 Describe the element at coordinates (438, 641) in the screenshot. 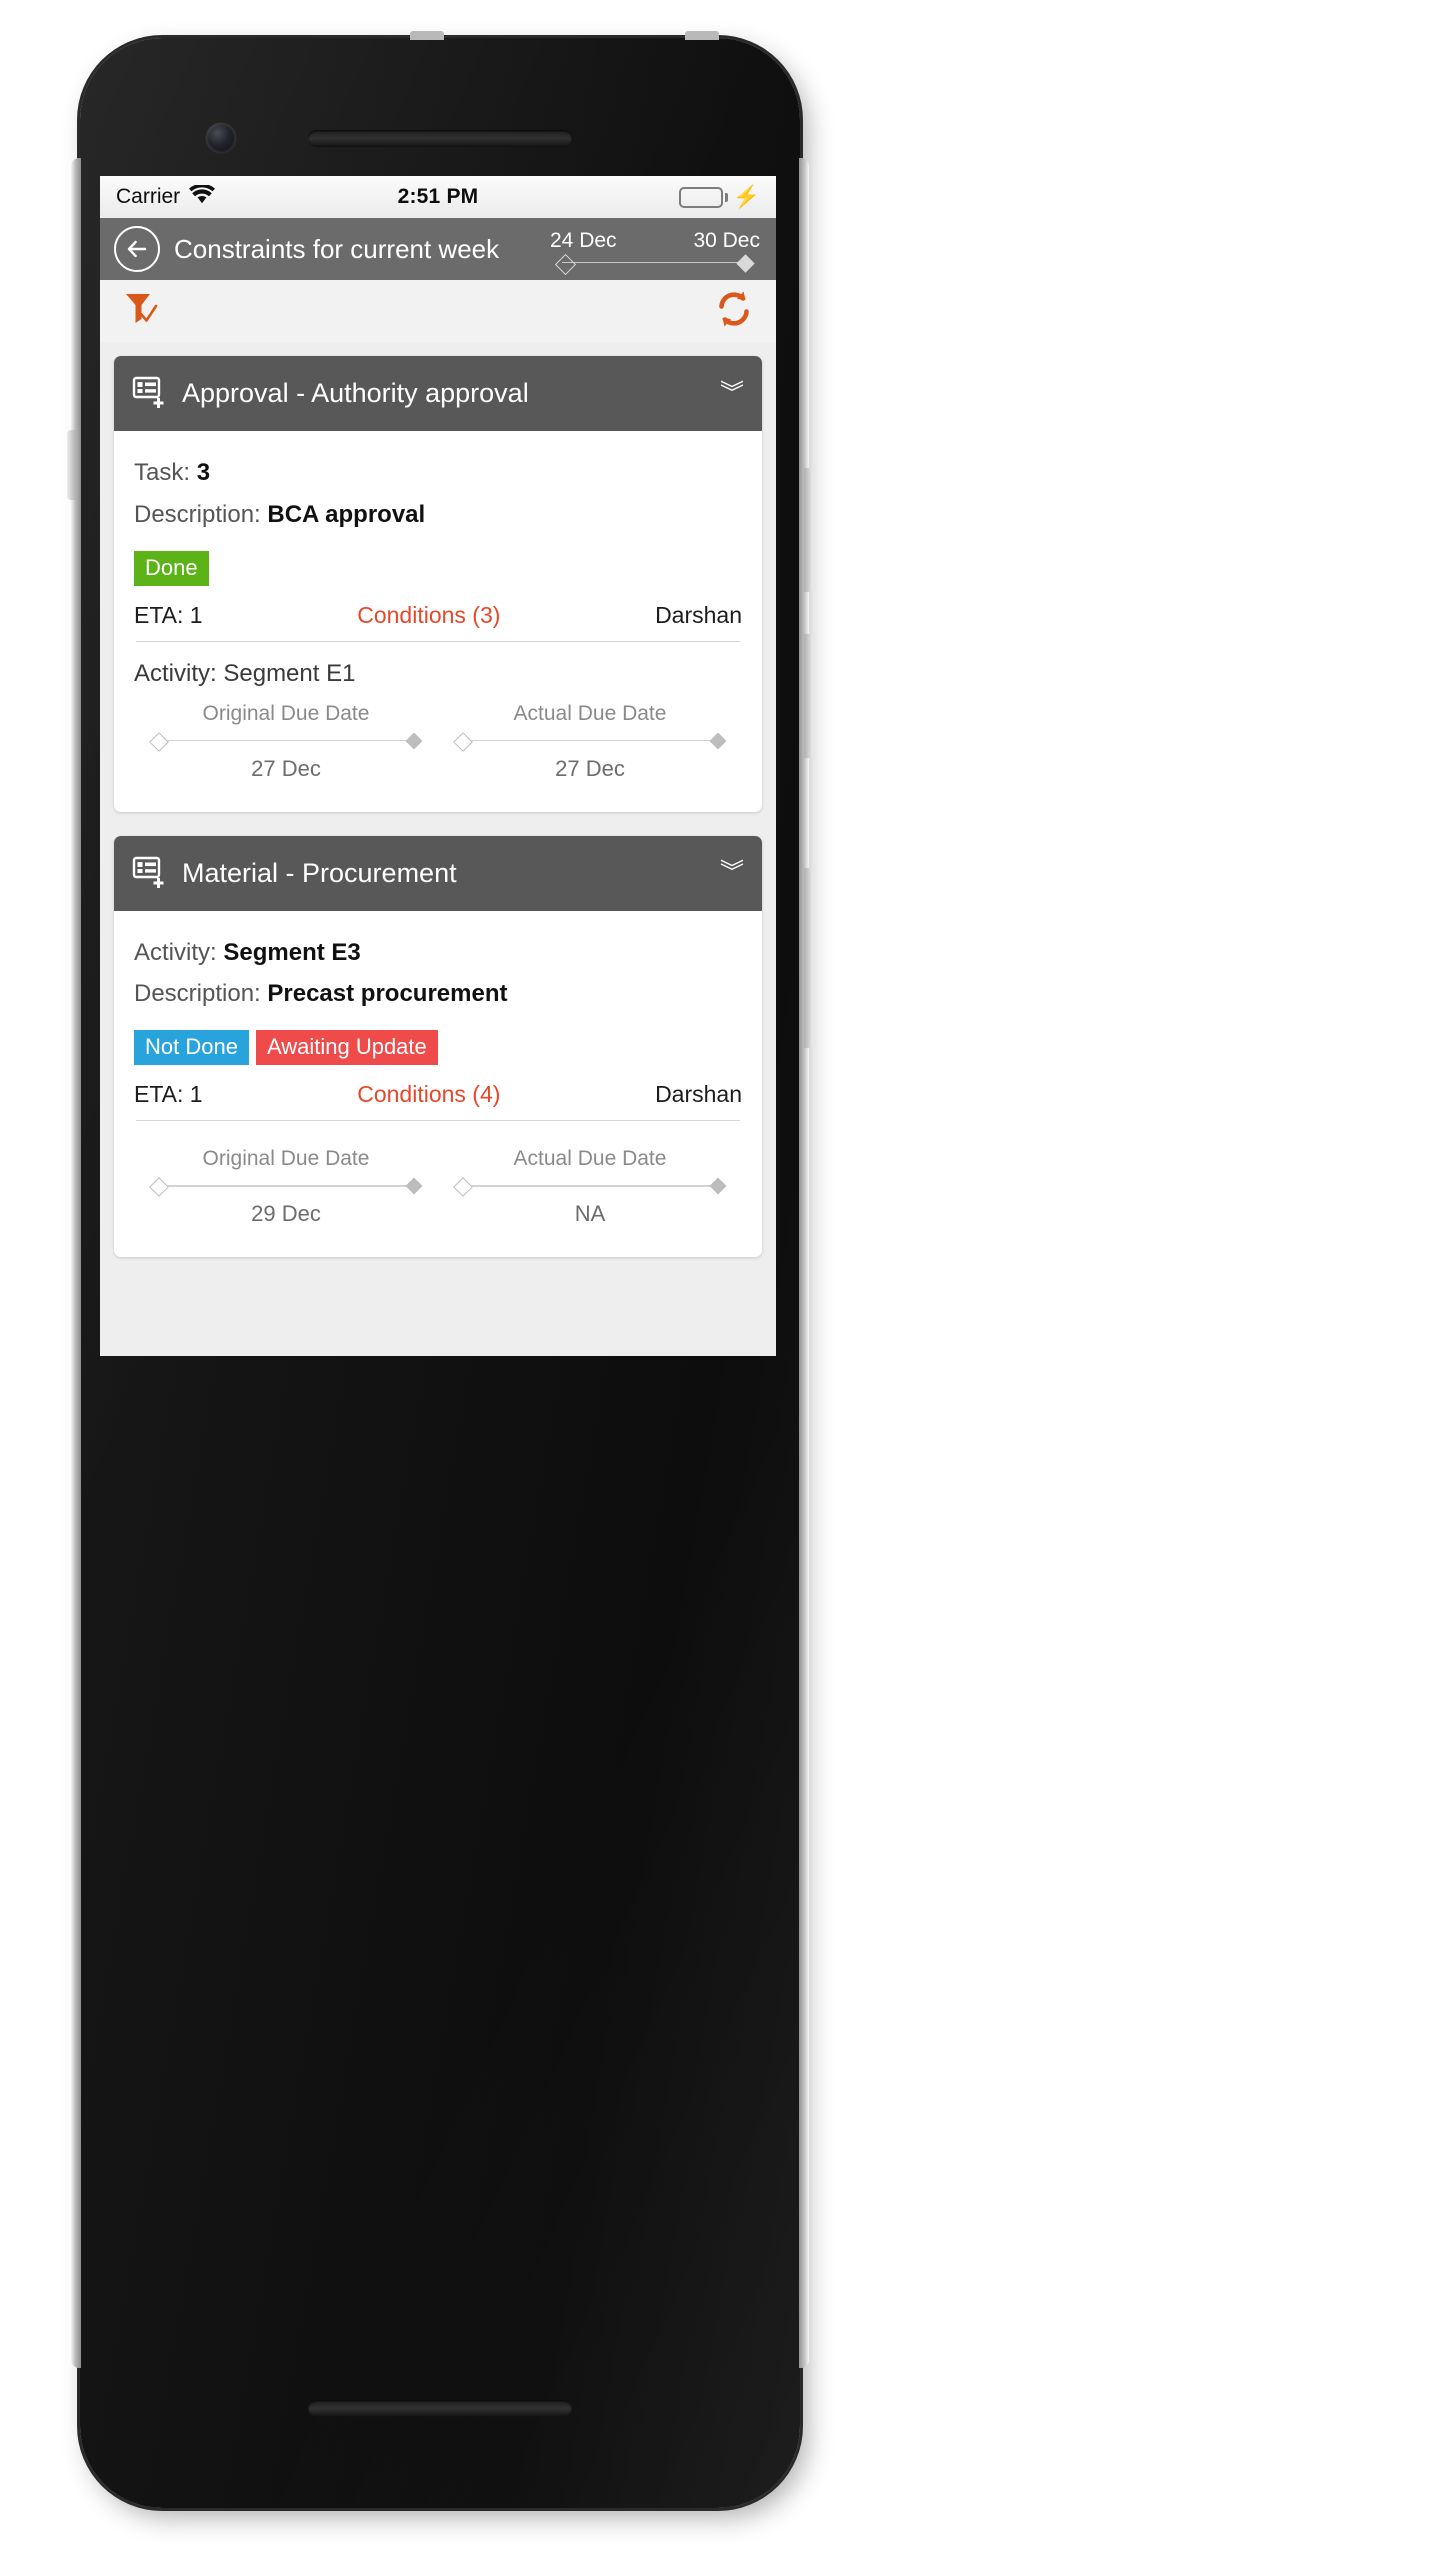

I see `divider` at that location.